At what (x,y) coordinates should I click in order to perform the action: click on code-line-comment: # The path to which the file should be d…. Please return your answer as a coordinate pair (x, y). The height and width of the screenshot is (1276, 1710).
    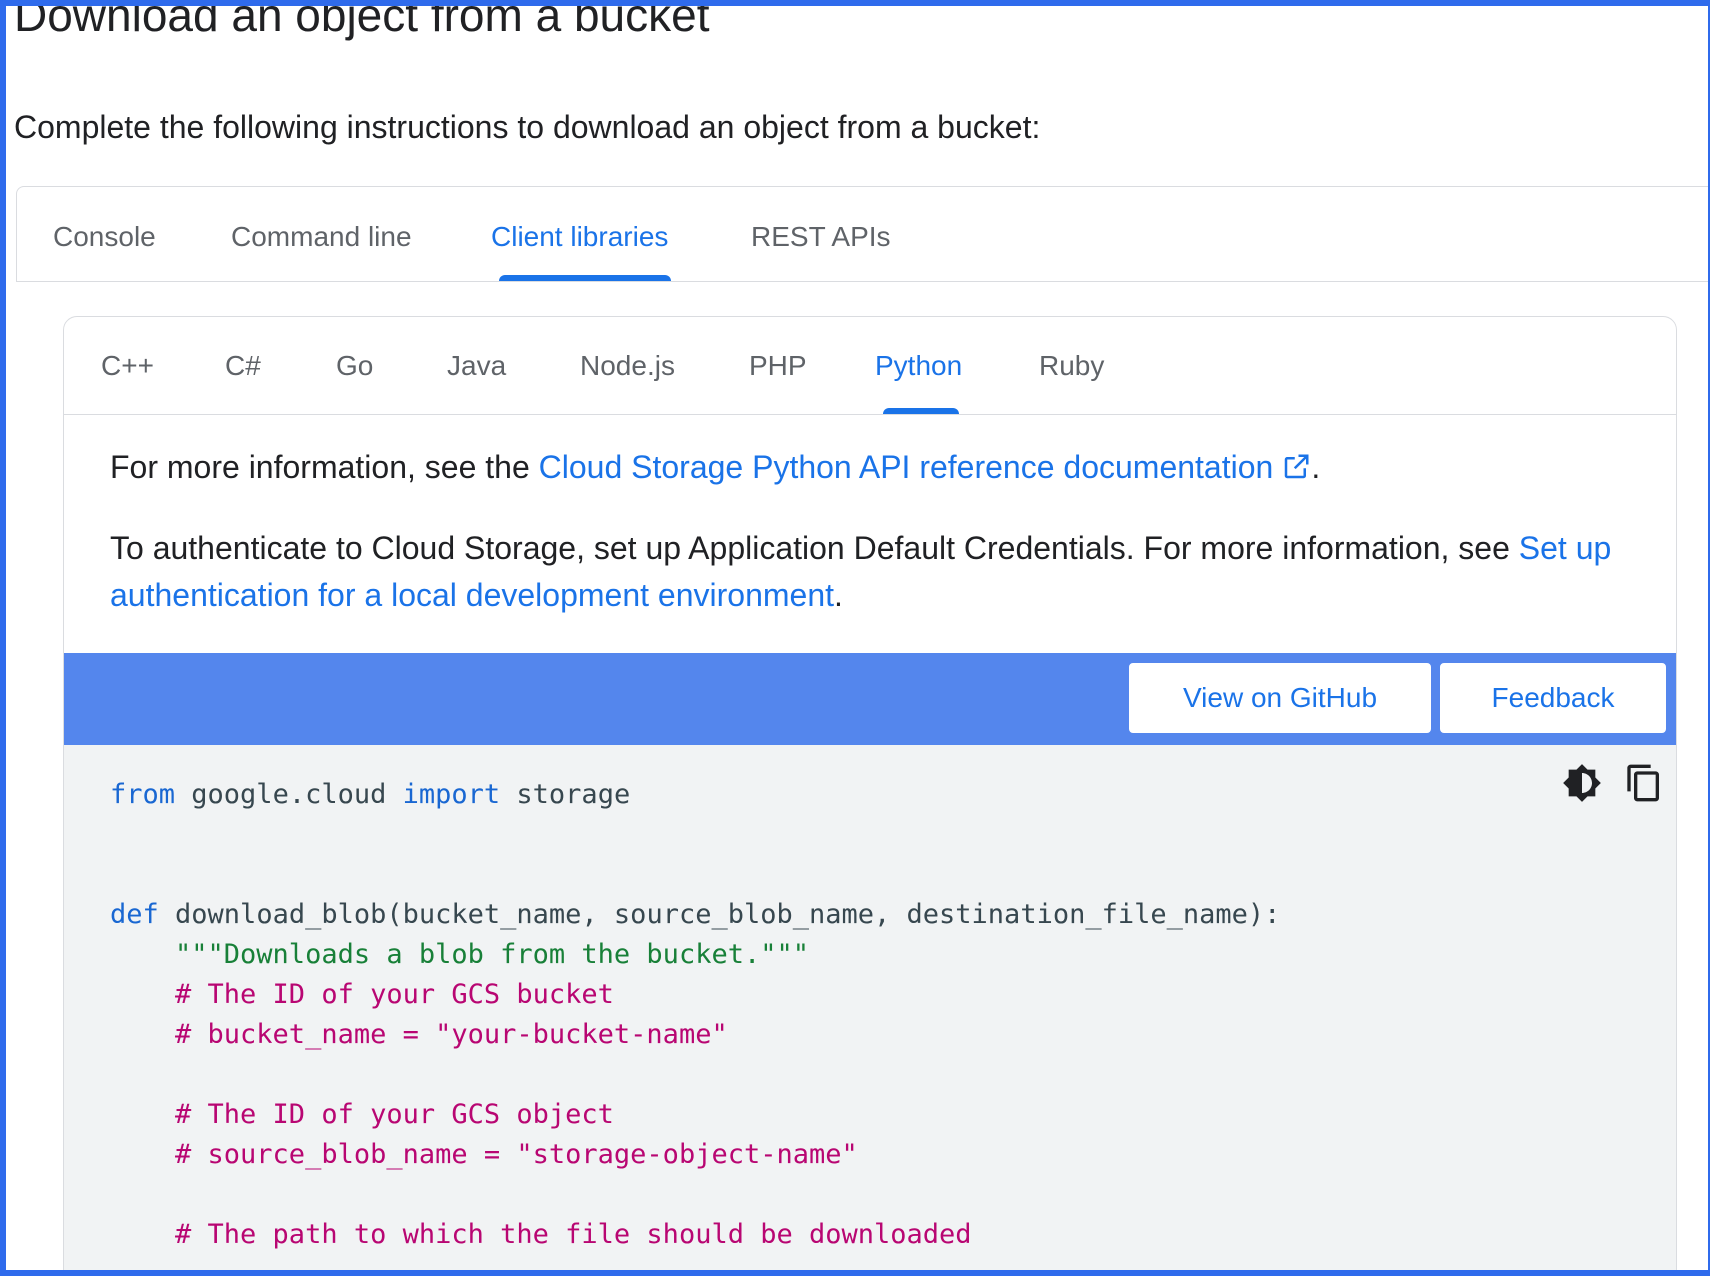
    Looking at the image, I should click on (541, 1234).